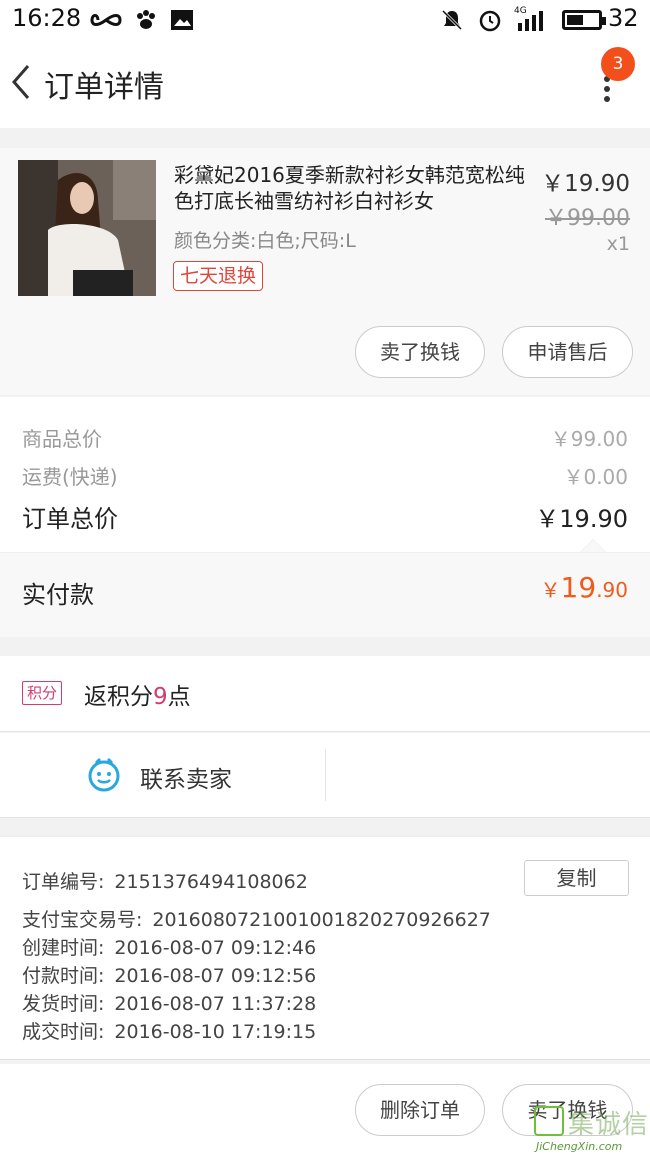 This screenshot has width=650, height=1155. Describe the element at coordinates (593, 545) in the screenshot. I see `caret-pointer` at that location.